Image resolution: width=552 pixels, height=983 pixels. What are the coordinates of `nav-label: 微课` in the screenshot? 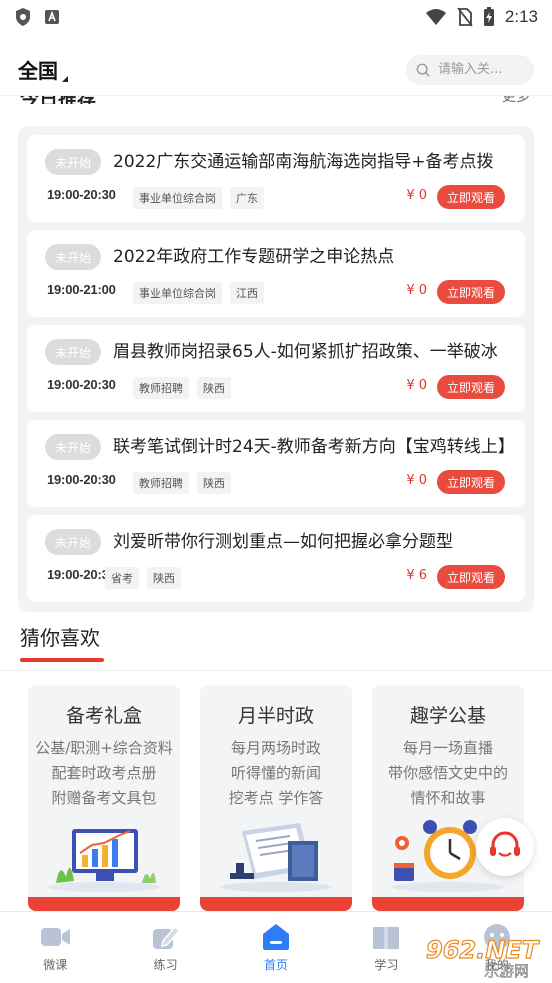 It's located at (55, 965).